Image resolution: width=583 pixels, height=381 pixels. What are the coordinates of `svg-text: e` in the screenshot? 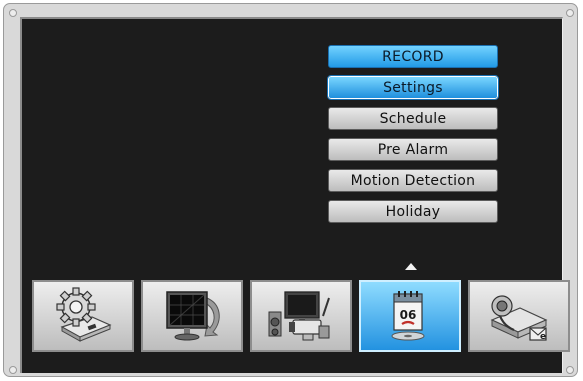 It's located at (543, 337).